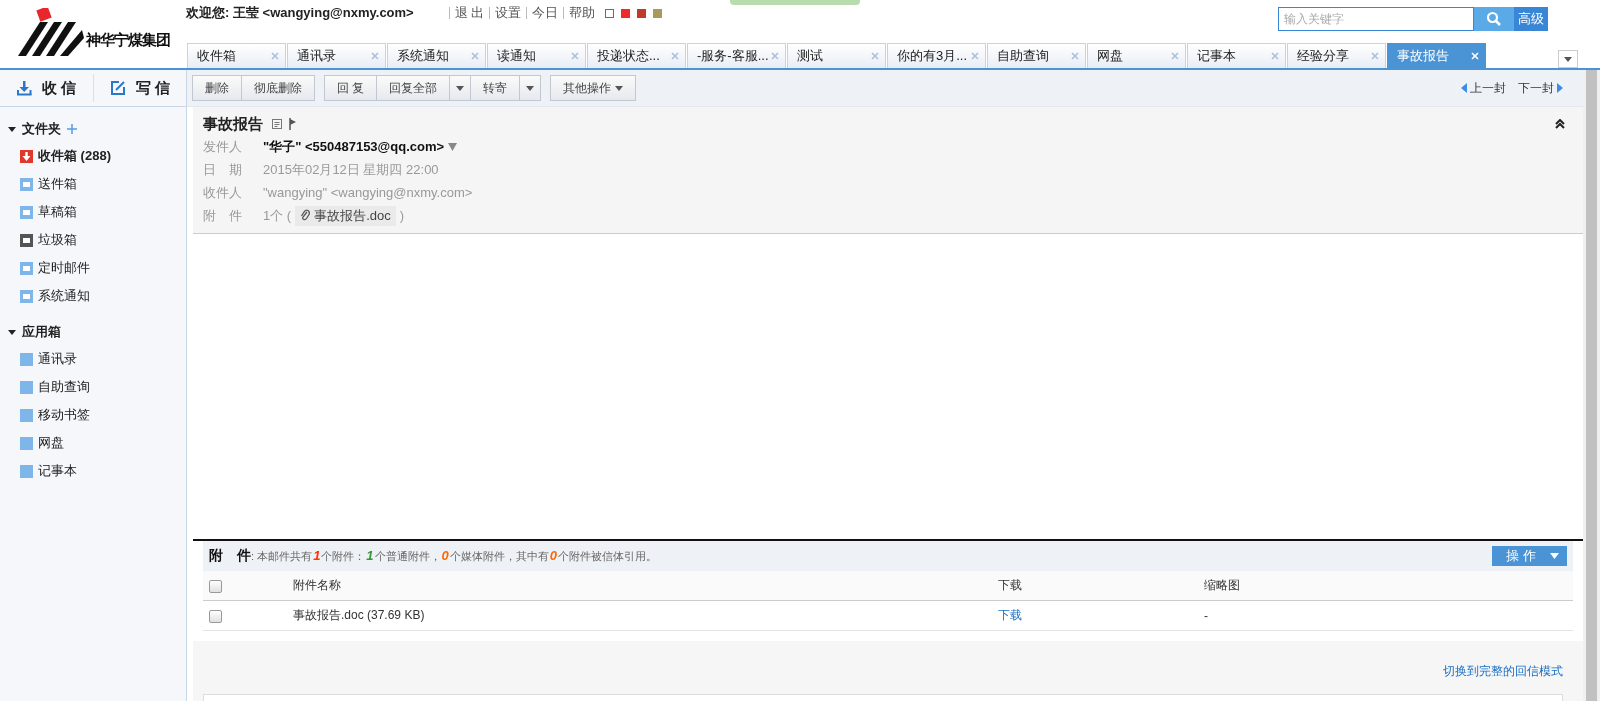 Image resolution: width=1600 pixels, height=701 pixels. What do you see at coordinates (402, 215) in the screenshot?
I see `field-value: )` at bounding box center [402, 215].